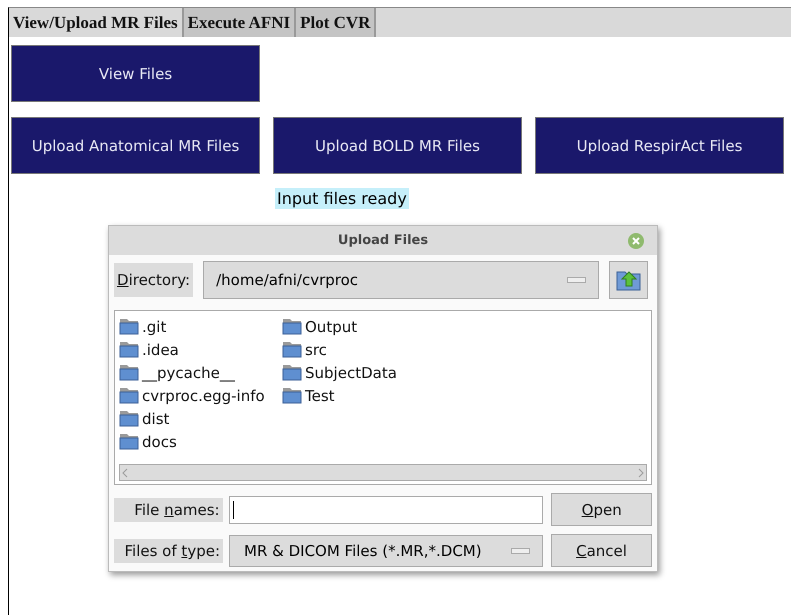 Image resolution: width=791 pixels, height=615 pixels. Describe the element at coordinates (636, 241) in the screenshot. I see `close-icon` at that location.